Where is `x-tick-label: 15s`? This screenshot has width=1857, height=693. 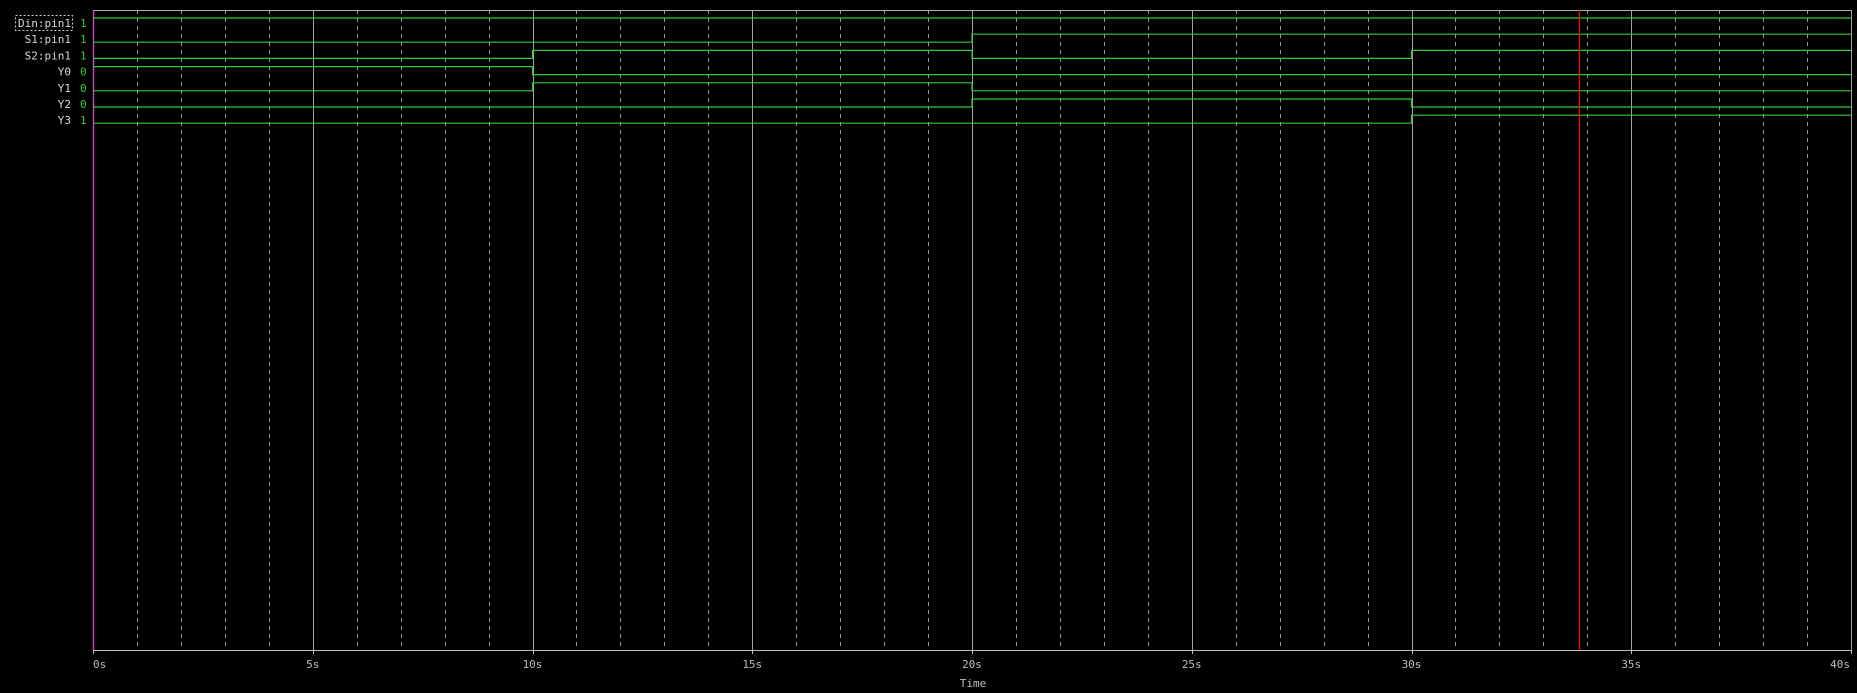 x-tick-label: 15s is located at coordinates (752, 664).